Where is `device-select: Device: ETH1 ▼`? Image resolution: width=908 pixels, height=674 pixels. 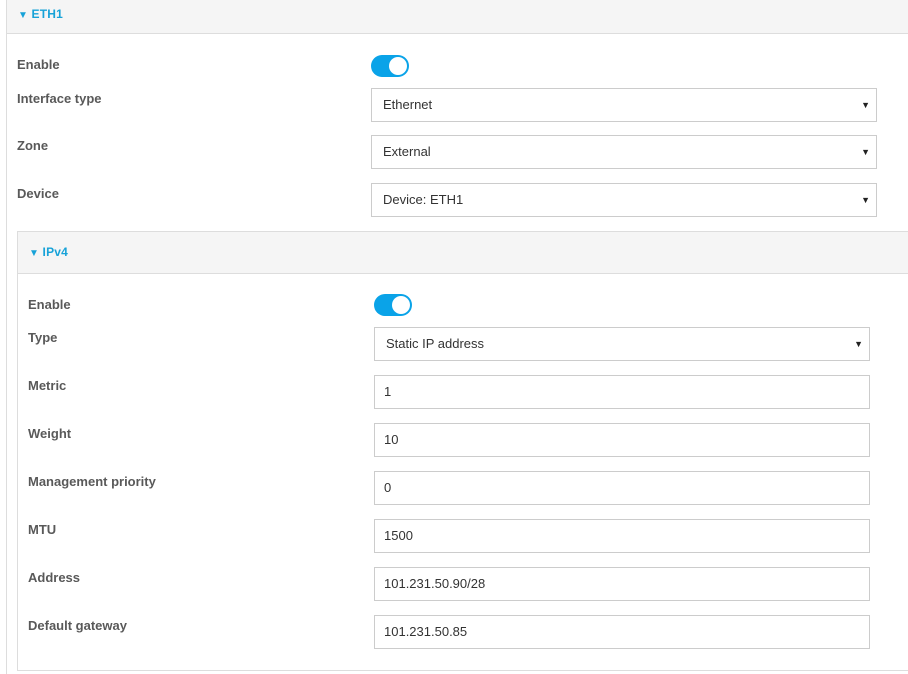 device-select: Device: ETH1 ▼ is located at coordinates (624, 200).